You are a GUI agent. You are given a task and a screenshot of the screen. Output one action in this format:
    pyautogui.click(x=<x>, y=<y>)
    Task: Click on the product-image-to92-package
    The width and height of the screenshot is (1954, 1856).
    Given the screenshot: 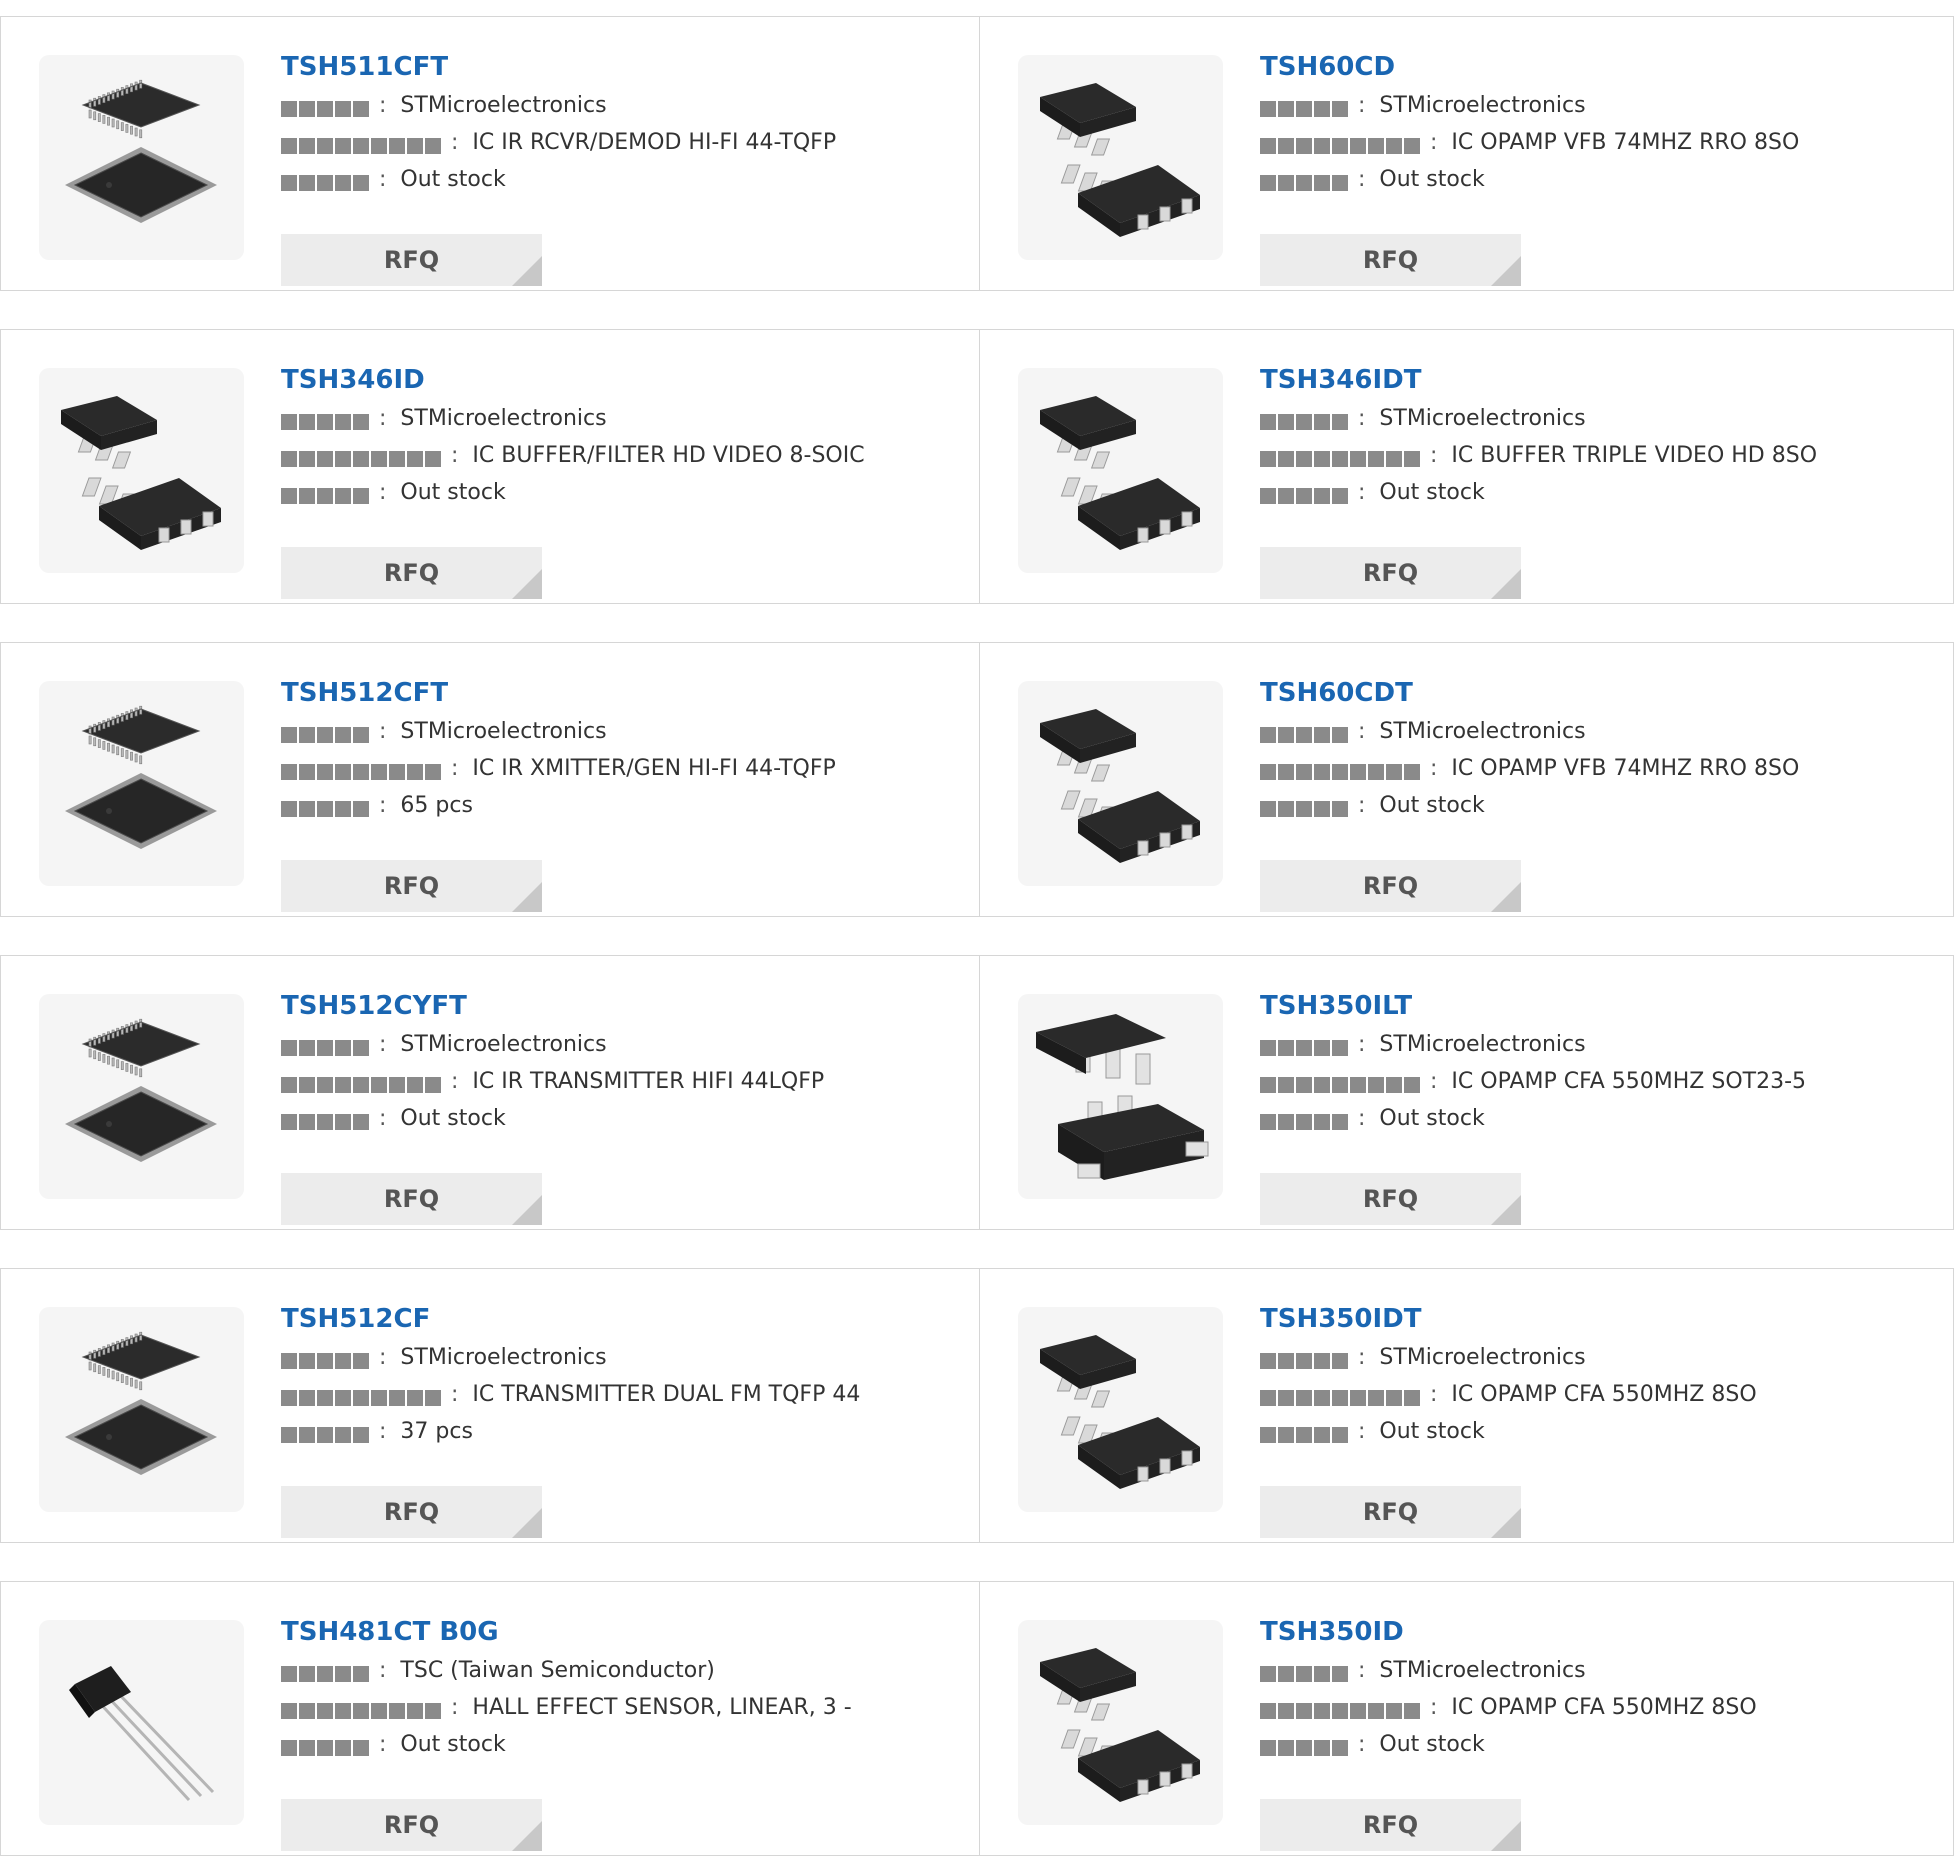 What is the action you would take?
    pyautogui.click(x=141, y=1722)
    